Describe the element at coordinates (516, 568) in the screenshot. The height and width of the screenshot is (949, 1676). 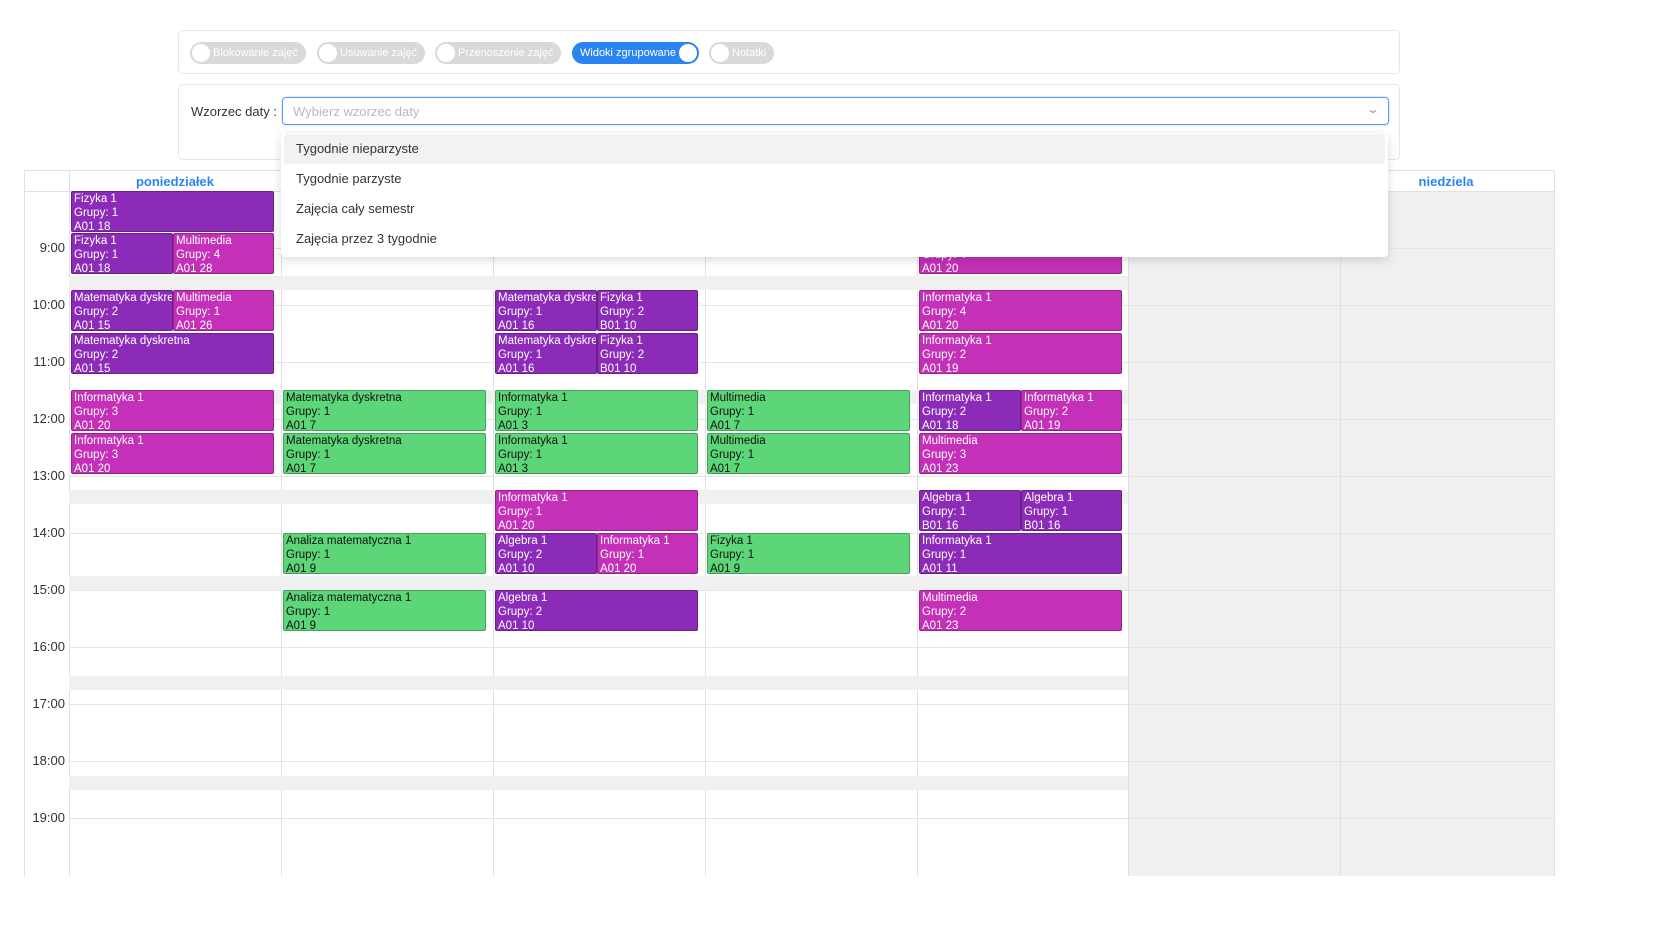
I see `event-room: A01 10` at that location.